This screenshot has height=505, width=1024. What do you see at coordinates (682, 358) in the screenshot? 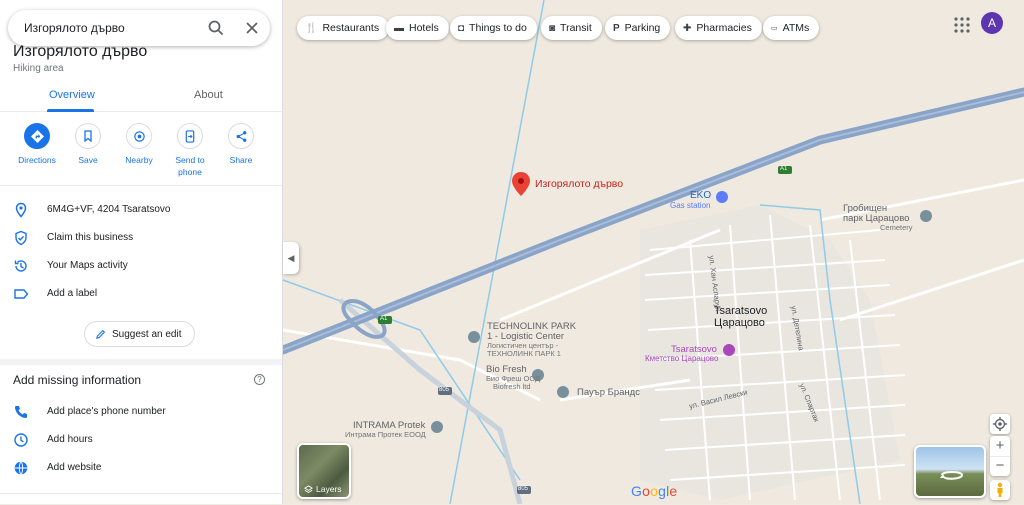
I see `townhall-sub-label: Кметство Царацово` at bounding box center [682, 358].